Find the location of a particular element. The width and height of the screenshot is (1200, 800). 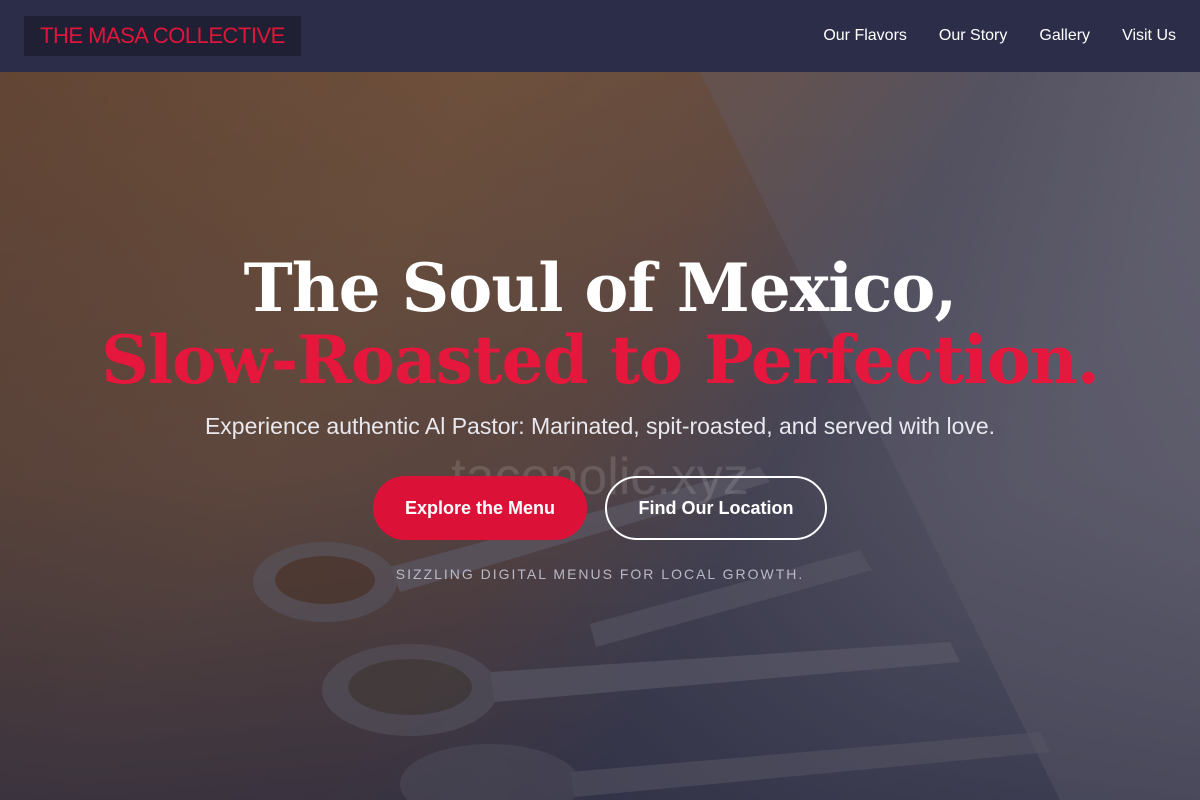

nav-link-our-story: Our Story is located at coordinates (973, 36).